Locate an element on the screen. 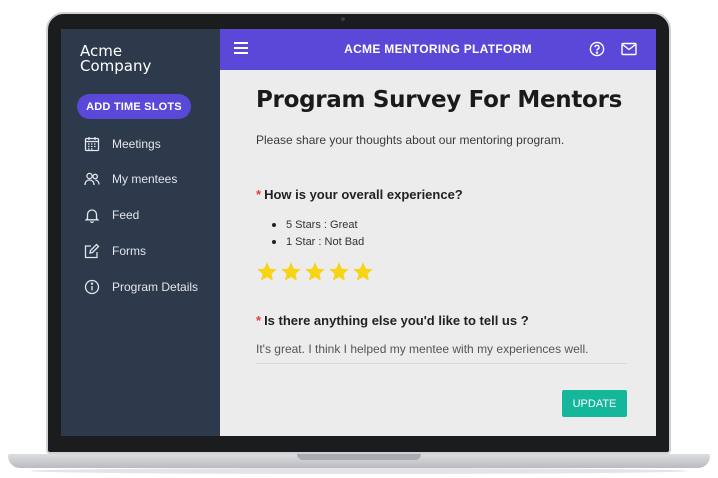 This screenshot has width=718, height=478. edit-icon is located at coordinates (92, 251).